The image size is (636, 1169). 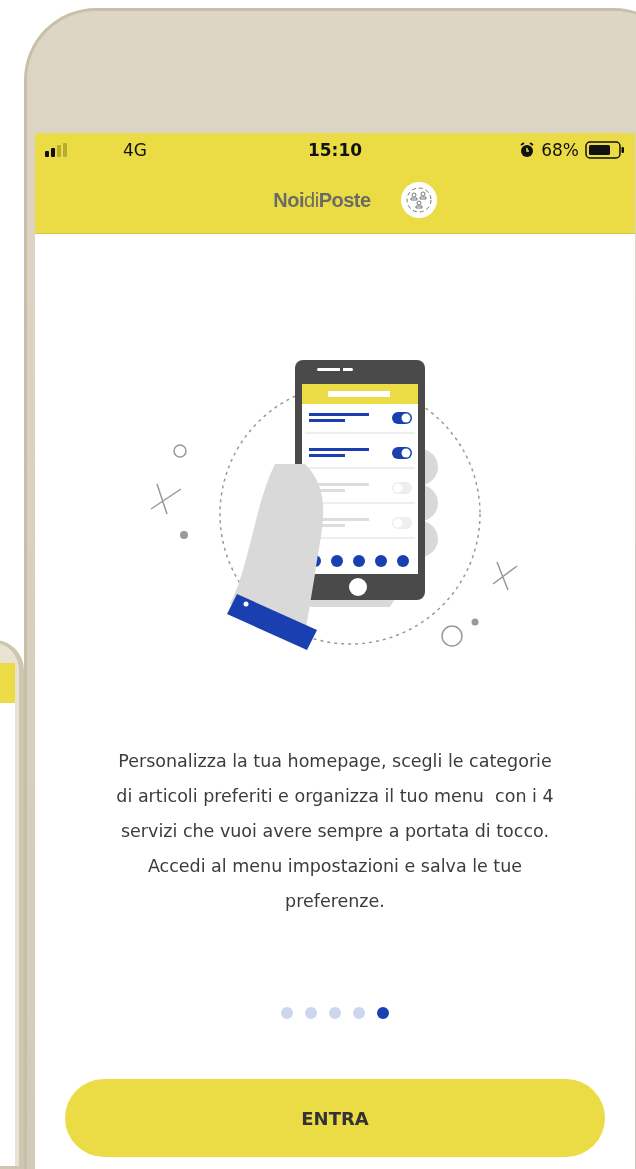 What do you see at coordinates (335, 1118) in the screenshot?
I see `enter-button: ENTRA` at bounding box center [335, 1118].